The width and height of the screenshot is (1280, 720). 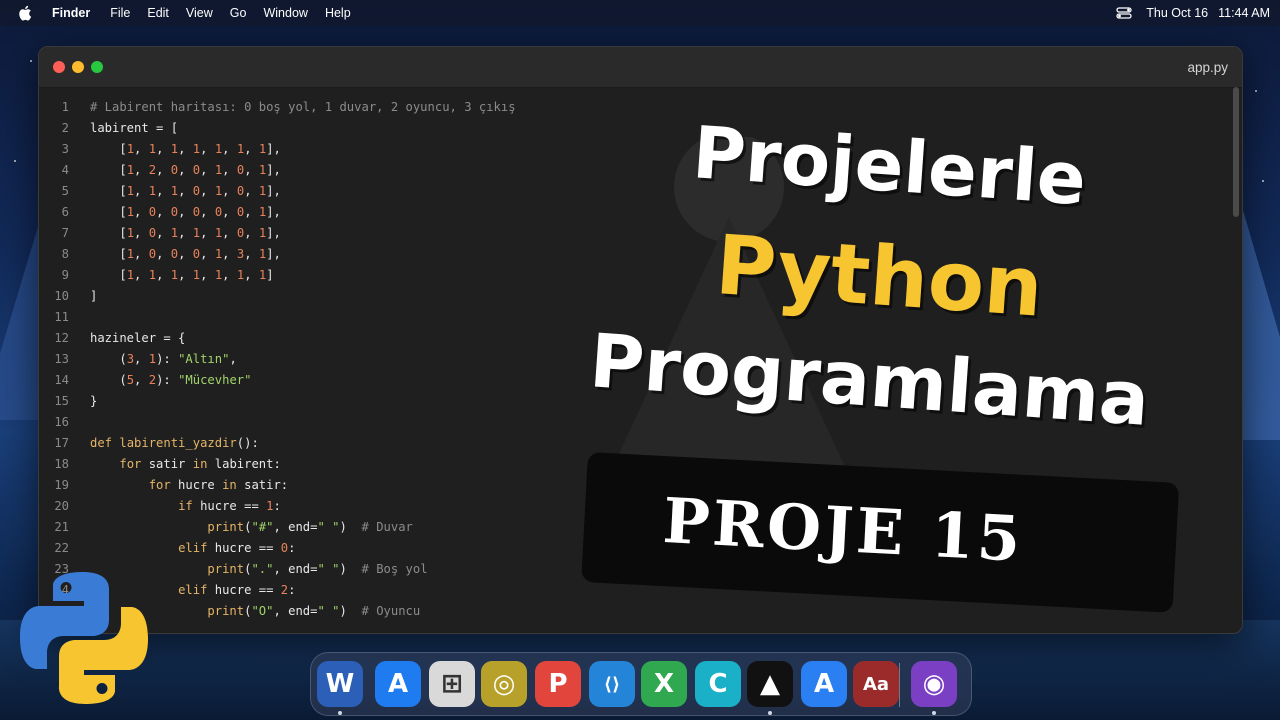 I want to click on dock: W A ⊞ ◎ P ⟨⟩ X C ▲ A Aa ◉, so click(x=641, y=684).